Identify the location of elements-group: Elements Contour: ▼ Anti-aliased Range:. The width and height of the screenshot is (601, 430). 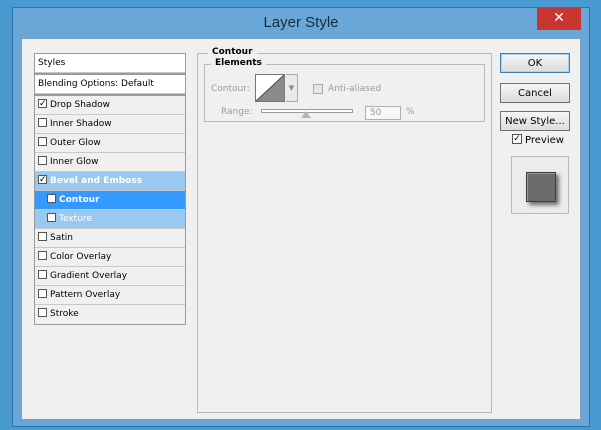
(344, 90).